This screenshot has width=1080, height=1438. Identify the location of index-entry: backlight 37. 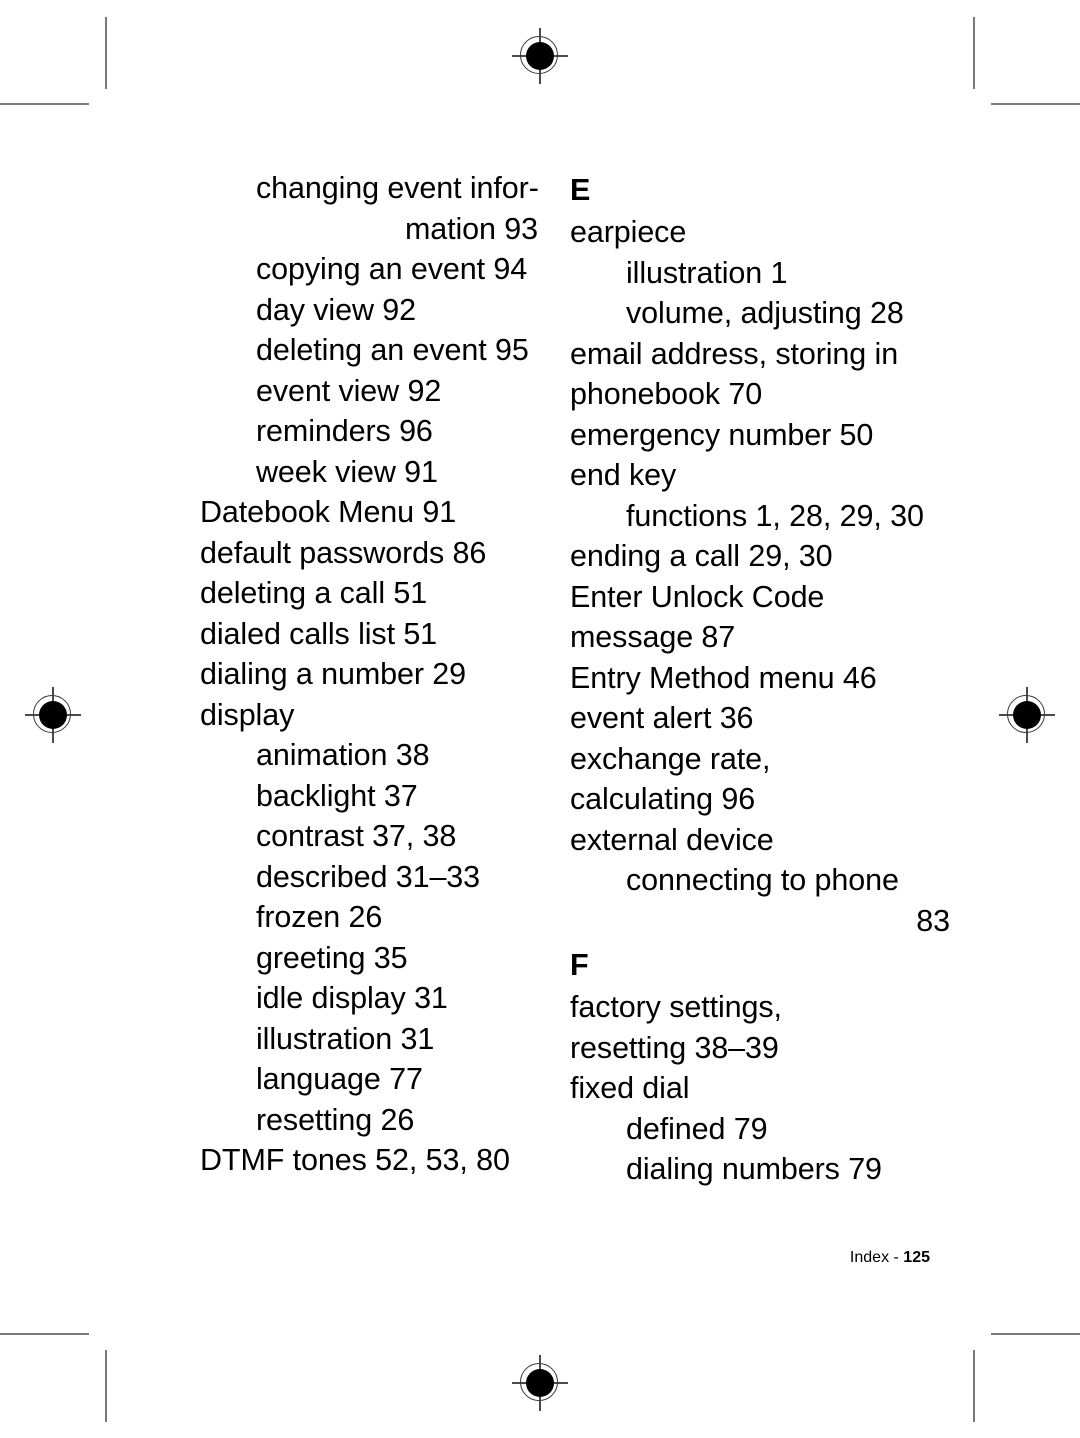
(337, 795).